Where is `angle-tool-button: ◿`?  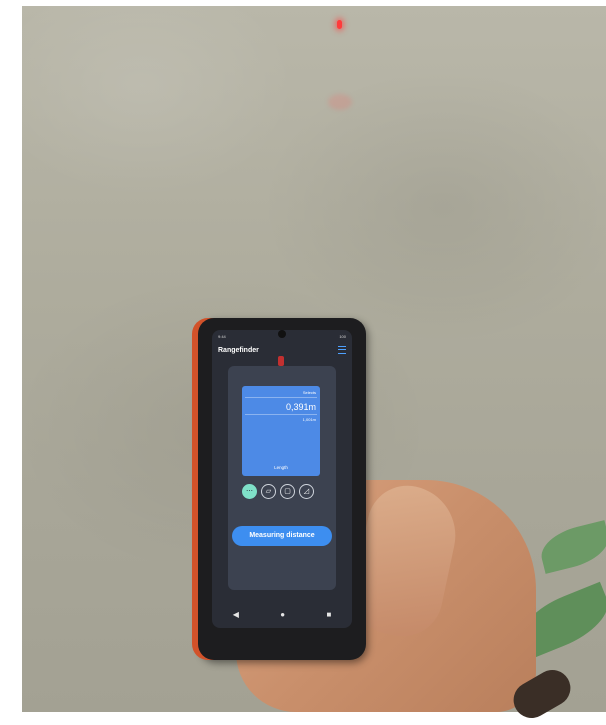 angle-tool-button: ◿ is located at coordinates (306, 491).